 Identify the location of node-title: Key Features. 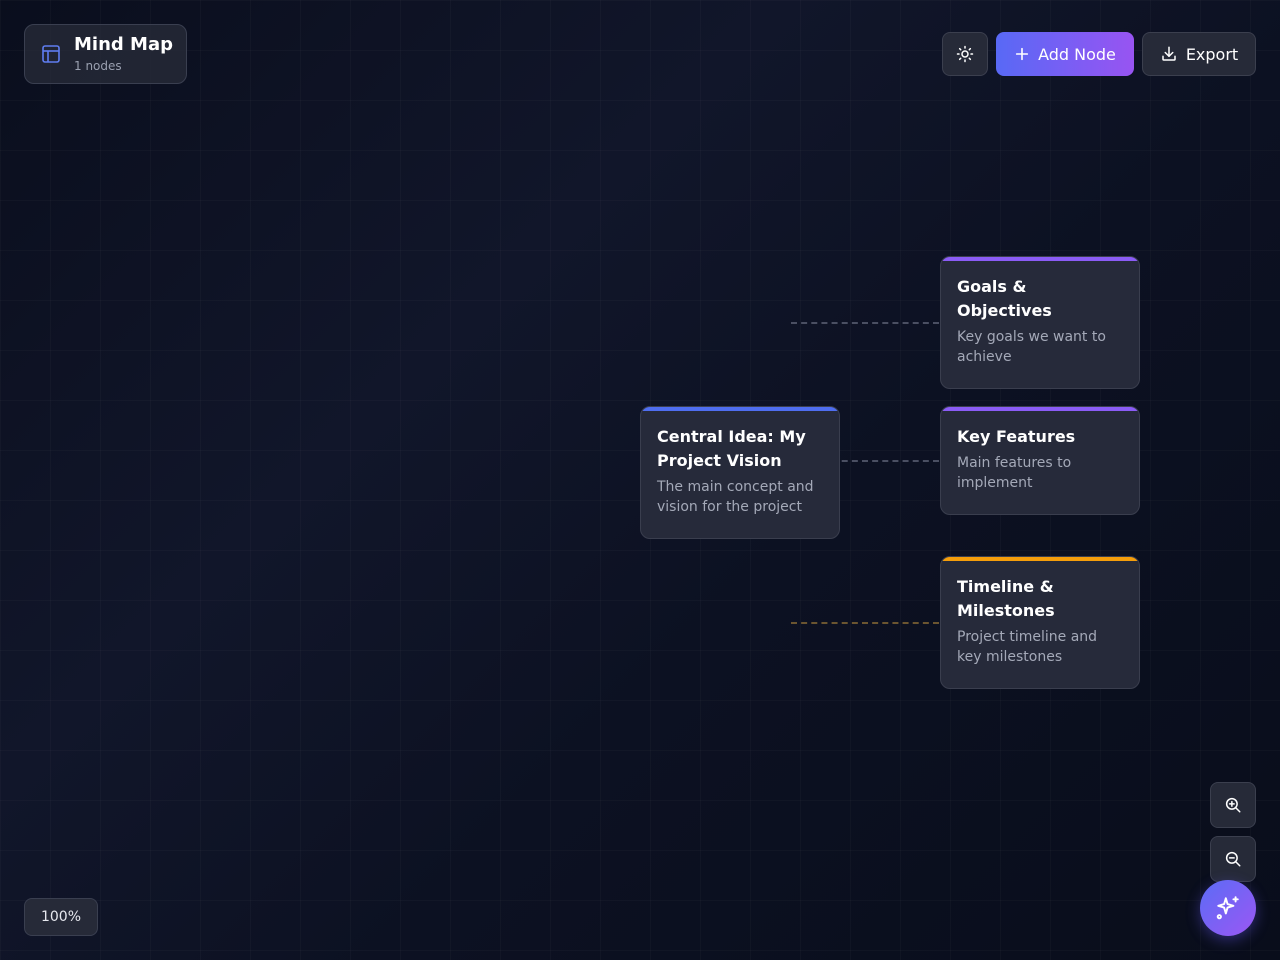
(1016, 436).